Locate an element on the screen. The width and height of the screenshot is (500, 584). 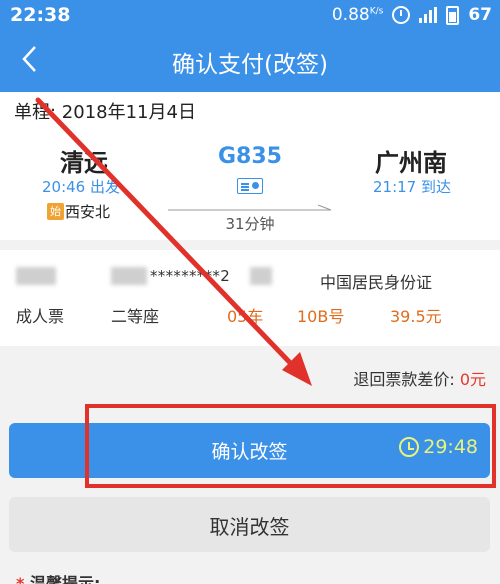
trip-date: 单程: 2018年11月4日 is located at coordinates (105, 112).